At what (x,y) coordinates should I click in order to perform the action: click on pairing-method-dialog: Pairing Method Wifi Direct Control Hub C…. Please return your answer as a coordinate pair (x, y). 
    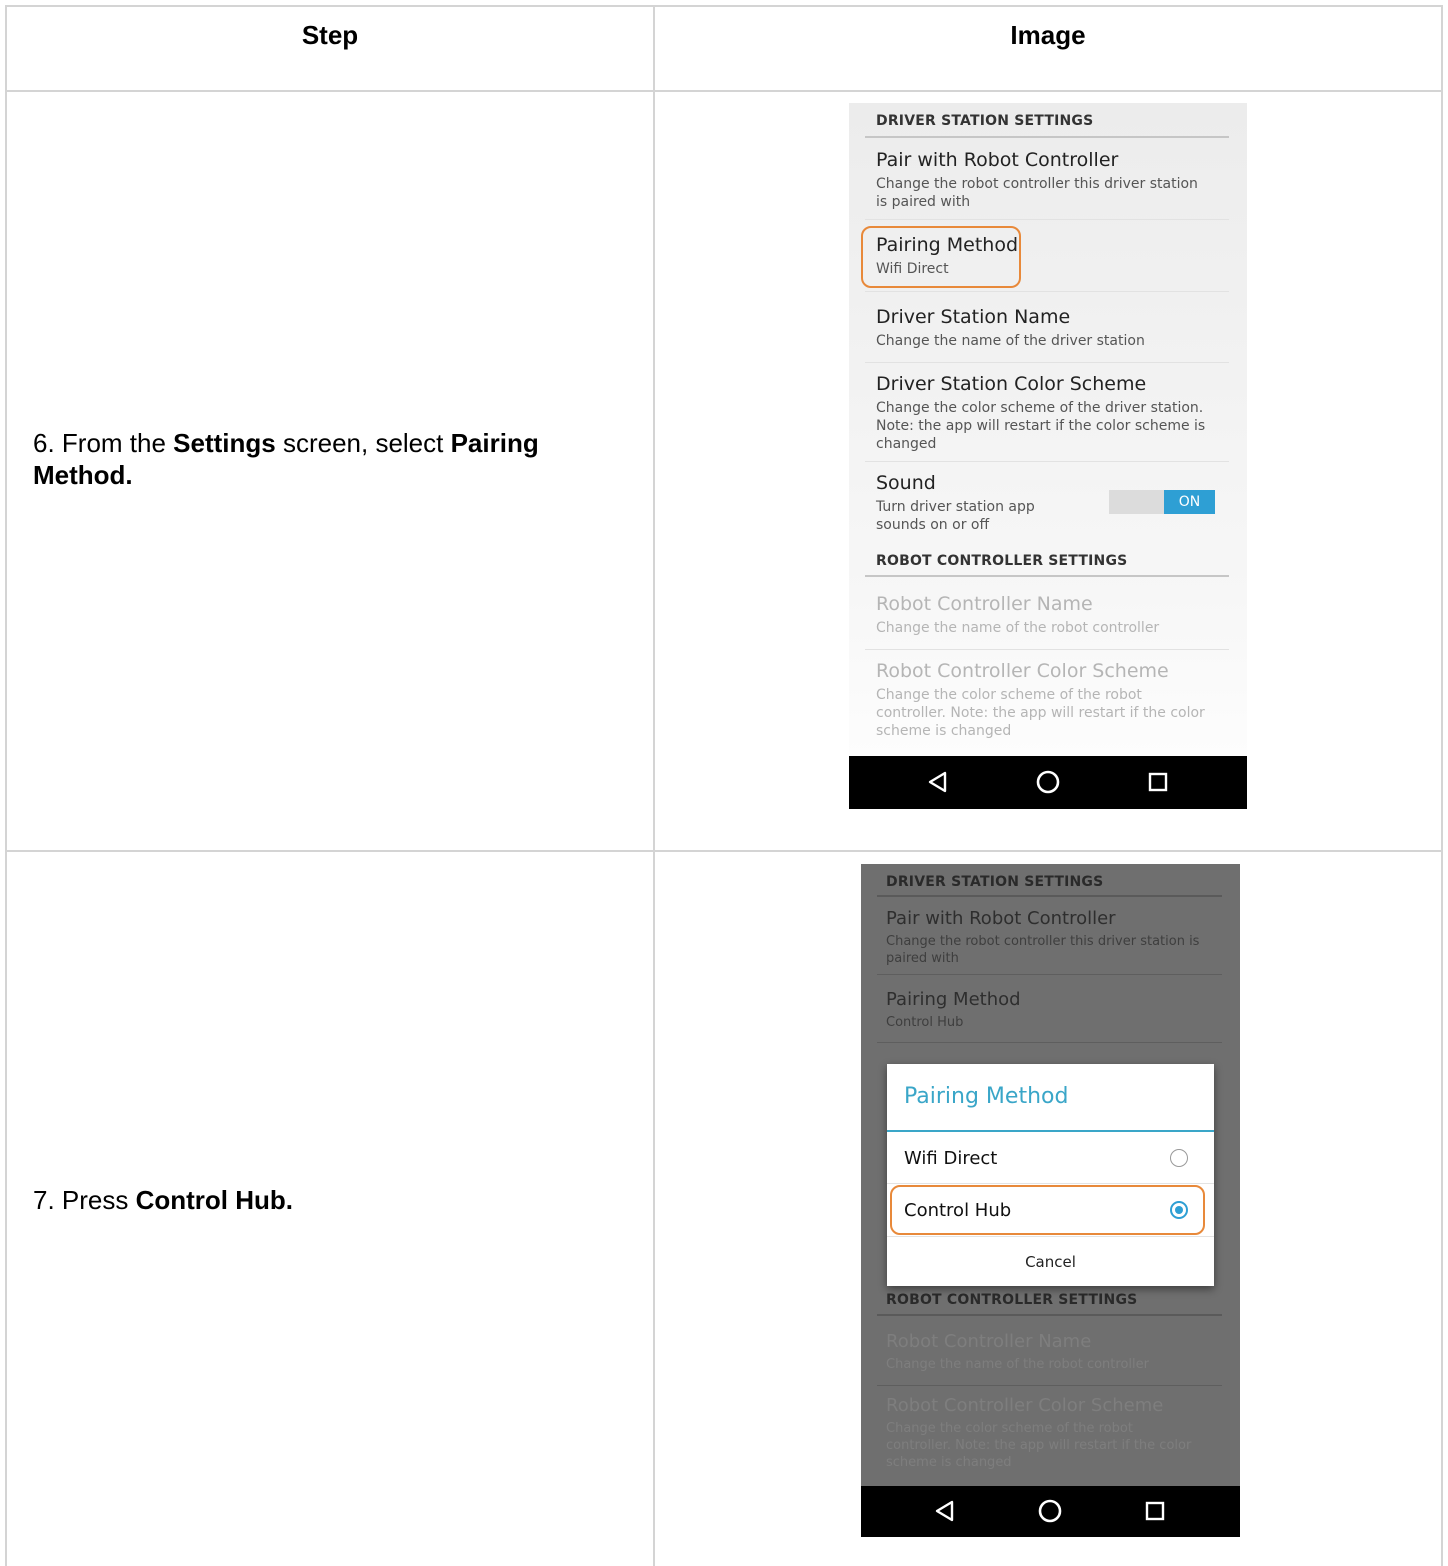
    Looking at the image, I should click on (1050, 1175).